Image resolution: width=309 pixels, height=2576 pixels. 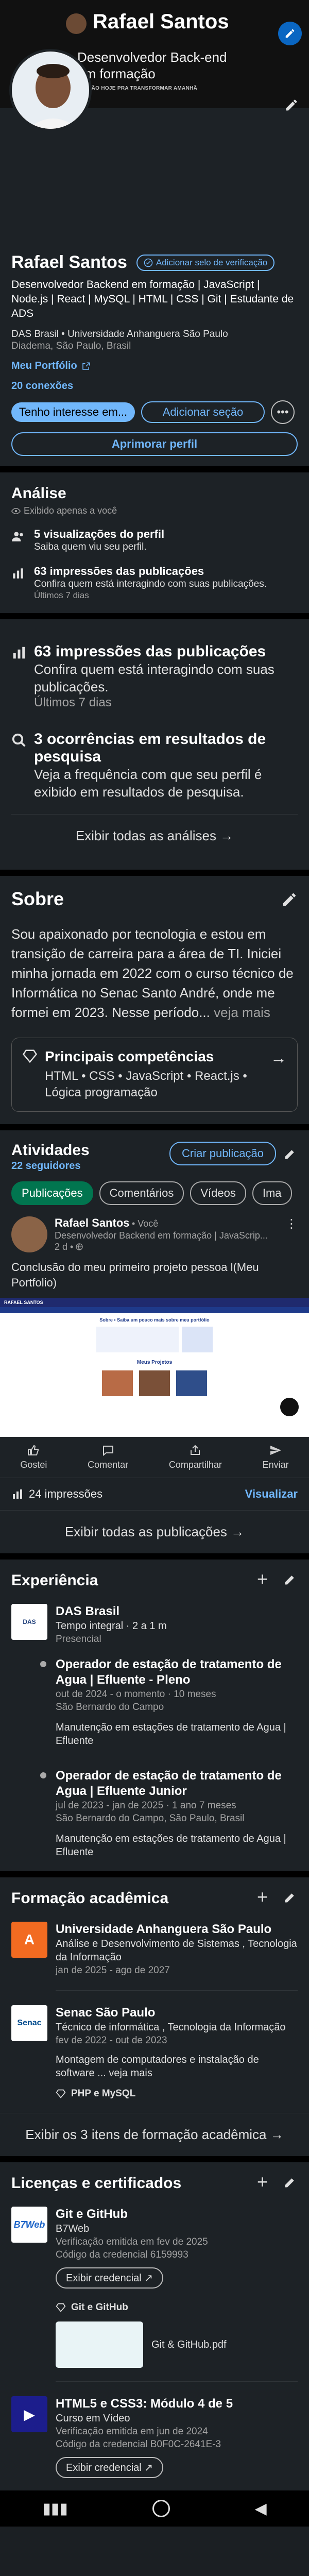 What do you see at coordinates (161, 21) in the screenshot?
I see `banner-title: Rafael Santos` at bounding box center [161, 21].